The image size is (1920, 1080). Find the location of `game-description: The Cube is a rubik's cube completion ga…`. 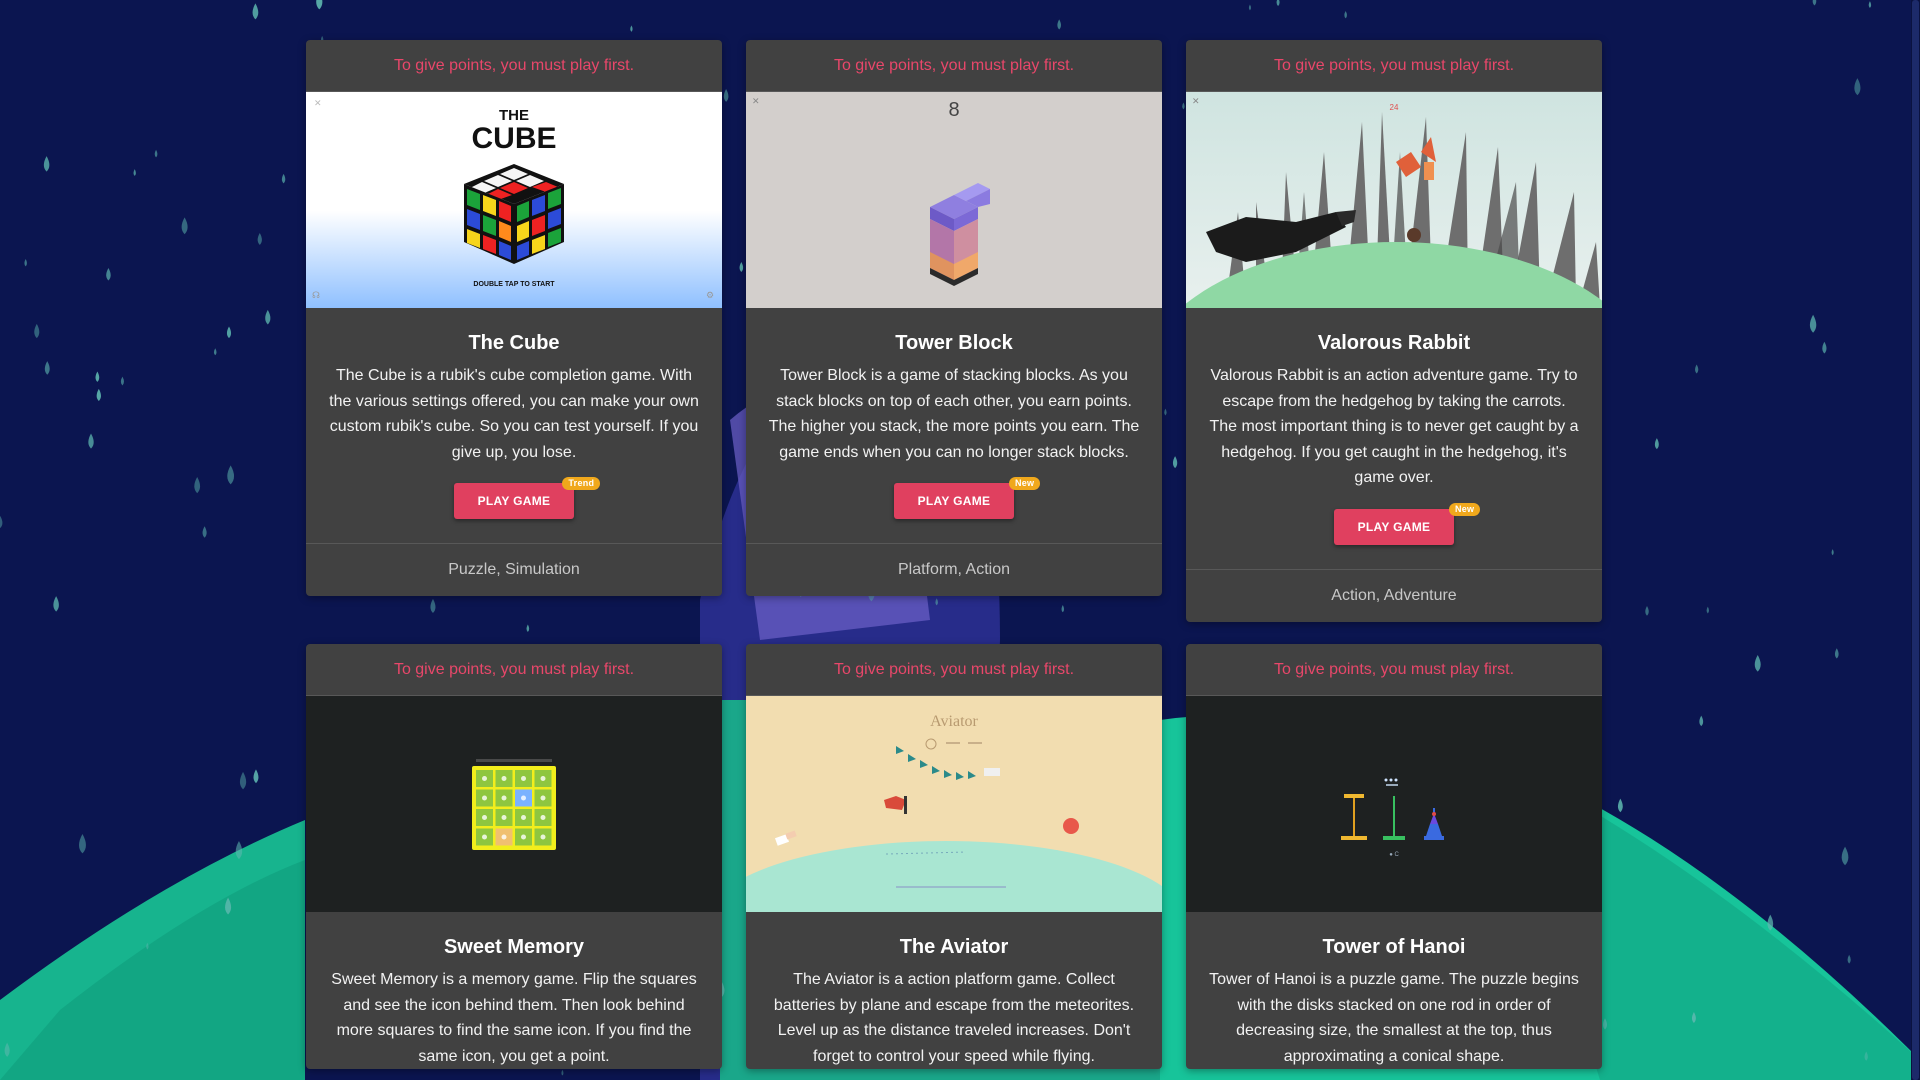

game-description: The Cube is a rubik's cube completion ga… is located at coordinates (514, 414).